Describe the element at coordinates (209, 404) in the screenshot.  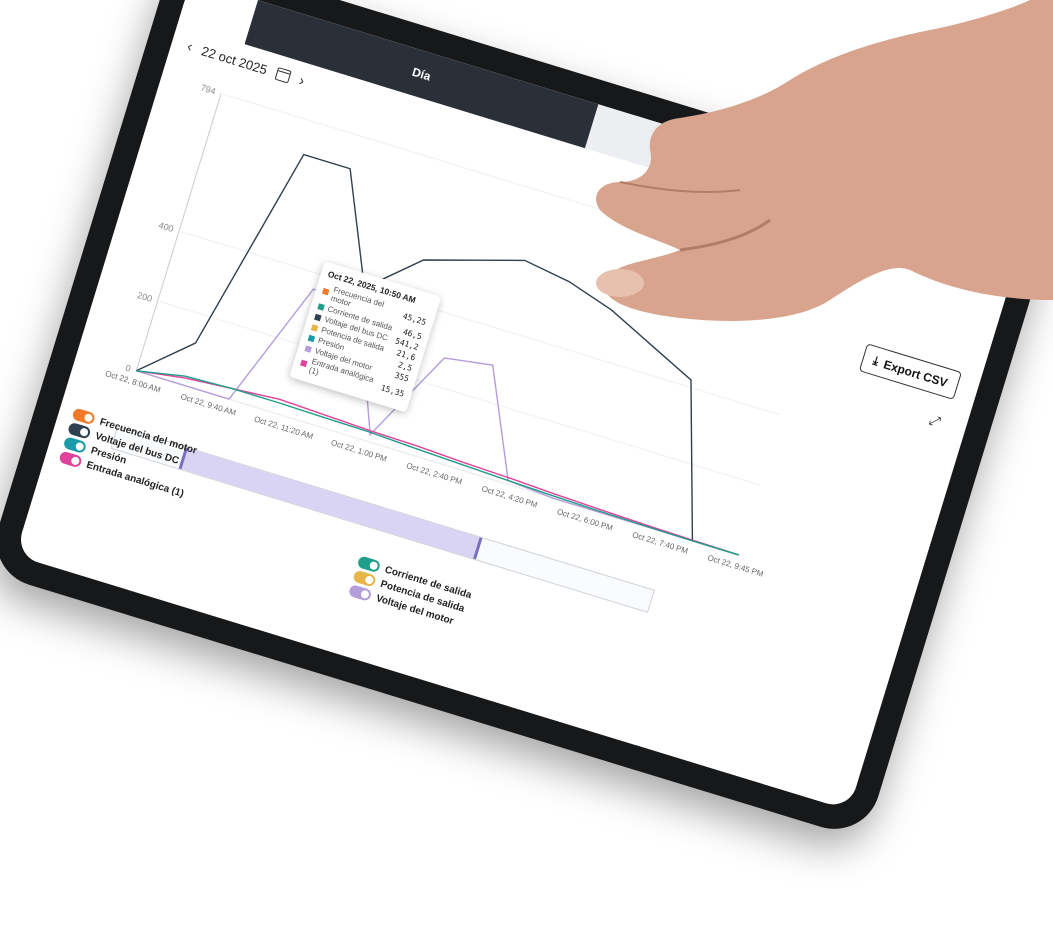
I see `x-tick-label: Oct 22, 9:40 AM` at that location.